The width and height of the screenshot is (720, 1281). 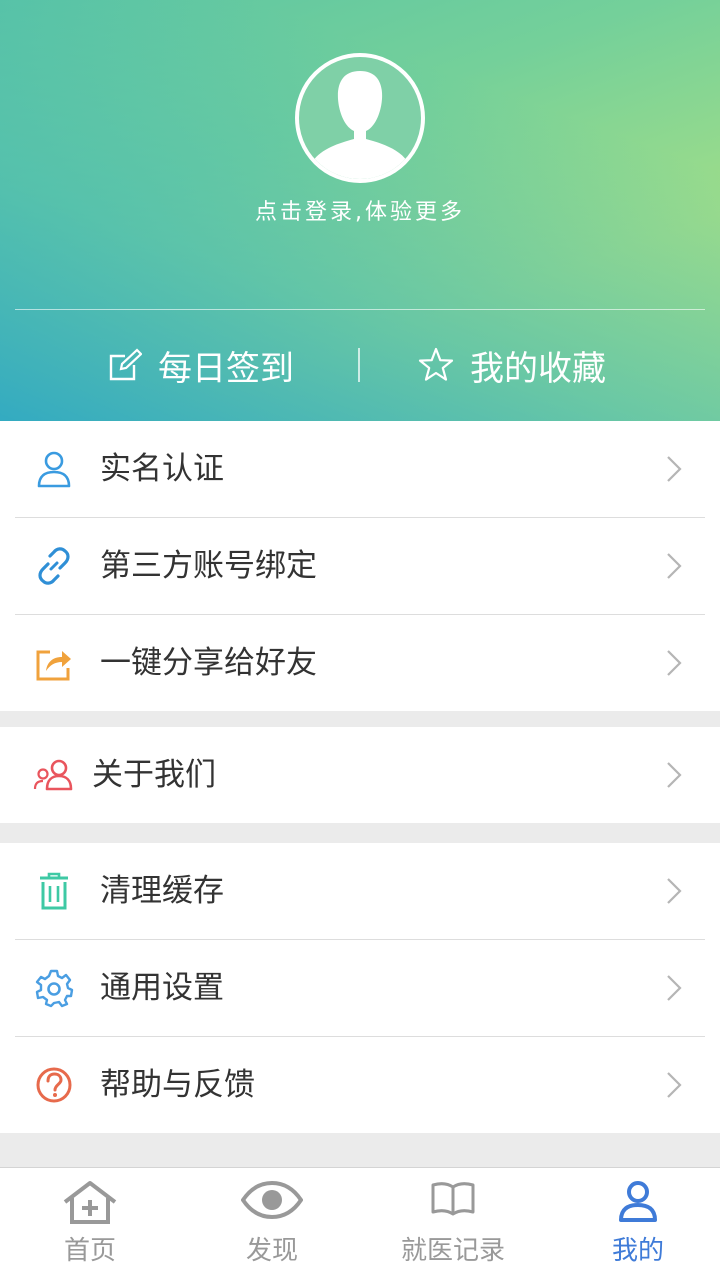 What do you see at coordinates (125, 364) in the screenshot?
I see `edit-icon` at bounding box center [125, 364].